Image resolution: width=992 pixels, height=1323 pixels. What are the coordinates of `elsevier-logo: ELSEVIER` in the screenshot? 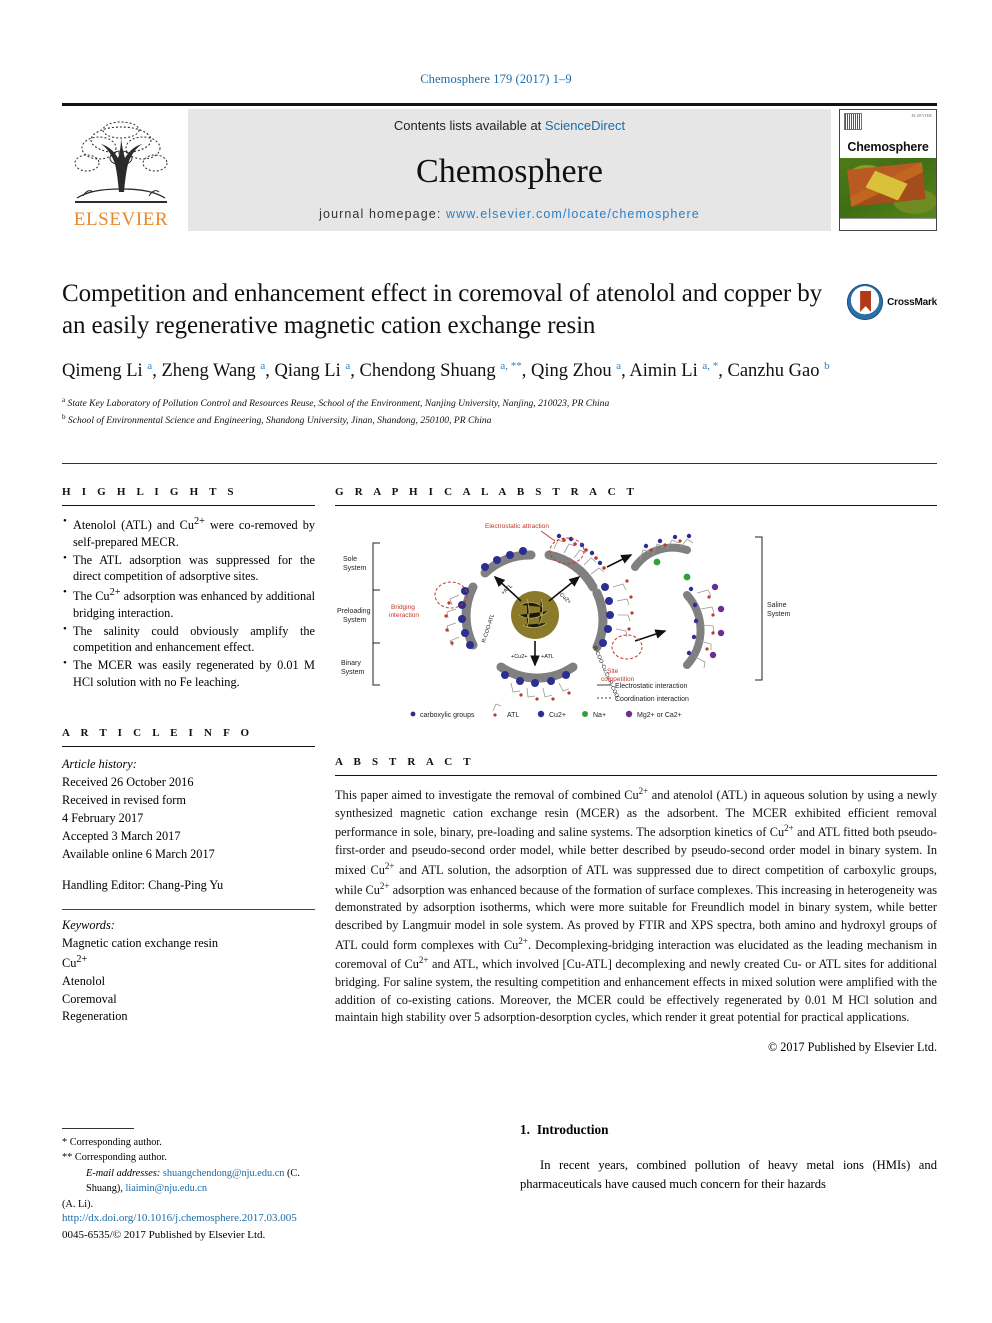 It's located at (121, 170).